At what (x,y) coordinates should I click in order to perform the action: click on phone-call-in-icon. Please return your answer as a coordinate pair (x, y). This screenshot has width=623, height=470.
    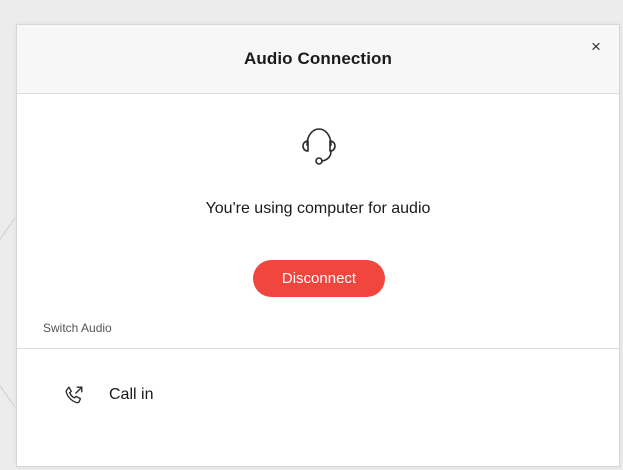
    Looking at the image, I should click on (74, 395).